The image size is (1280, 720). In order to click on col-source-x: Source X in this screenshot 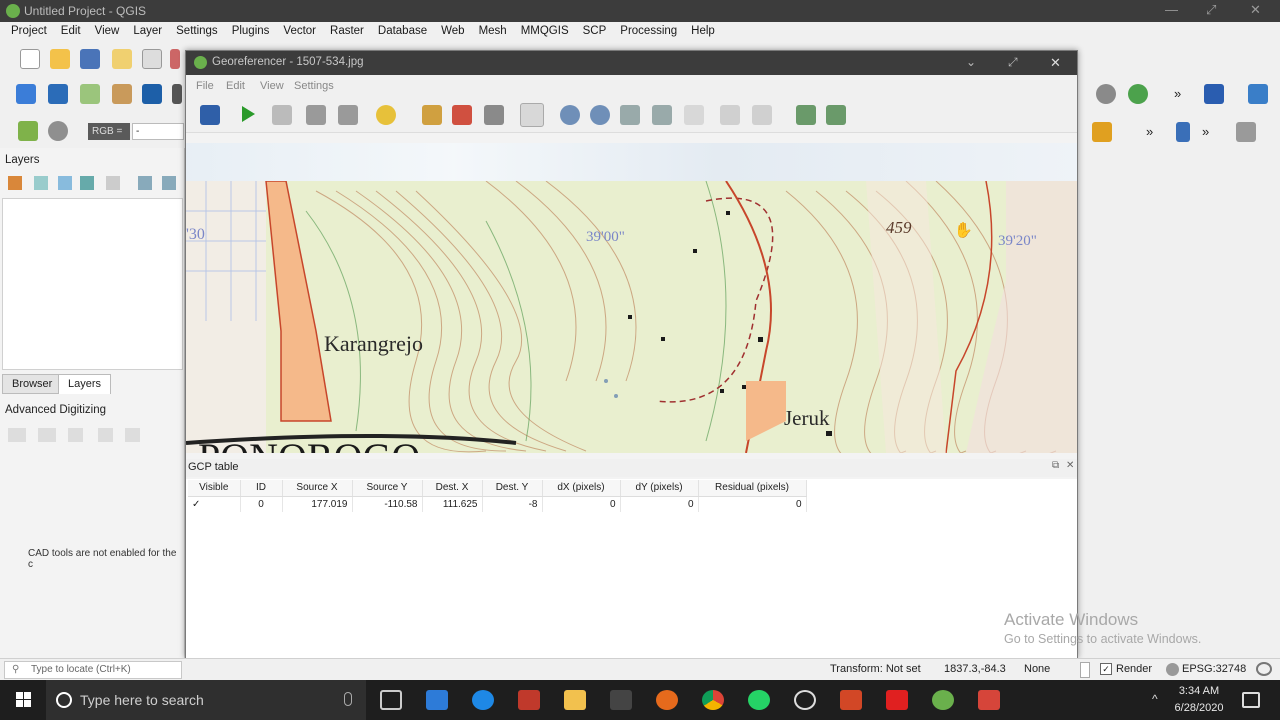, I will do `click(317, 488)`.